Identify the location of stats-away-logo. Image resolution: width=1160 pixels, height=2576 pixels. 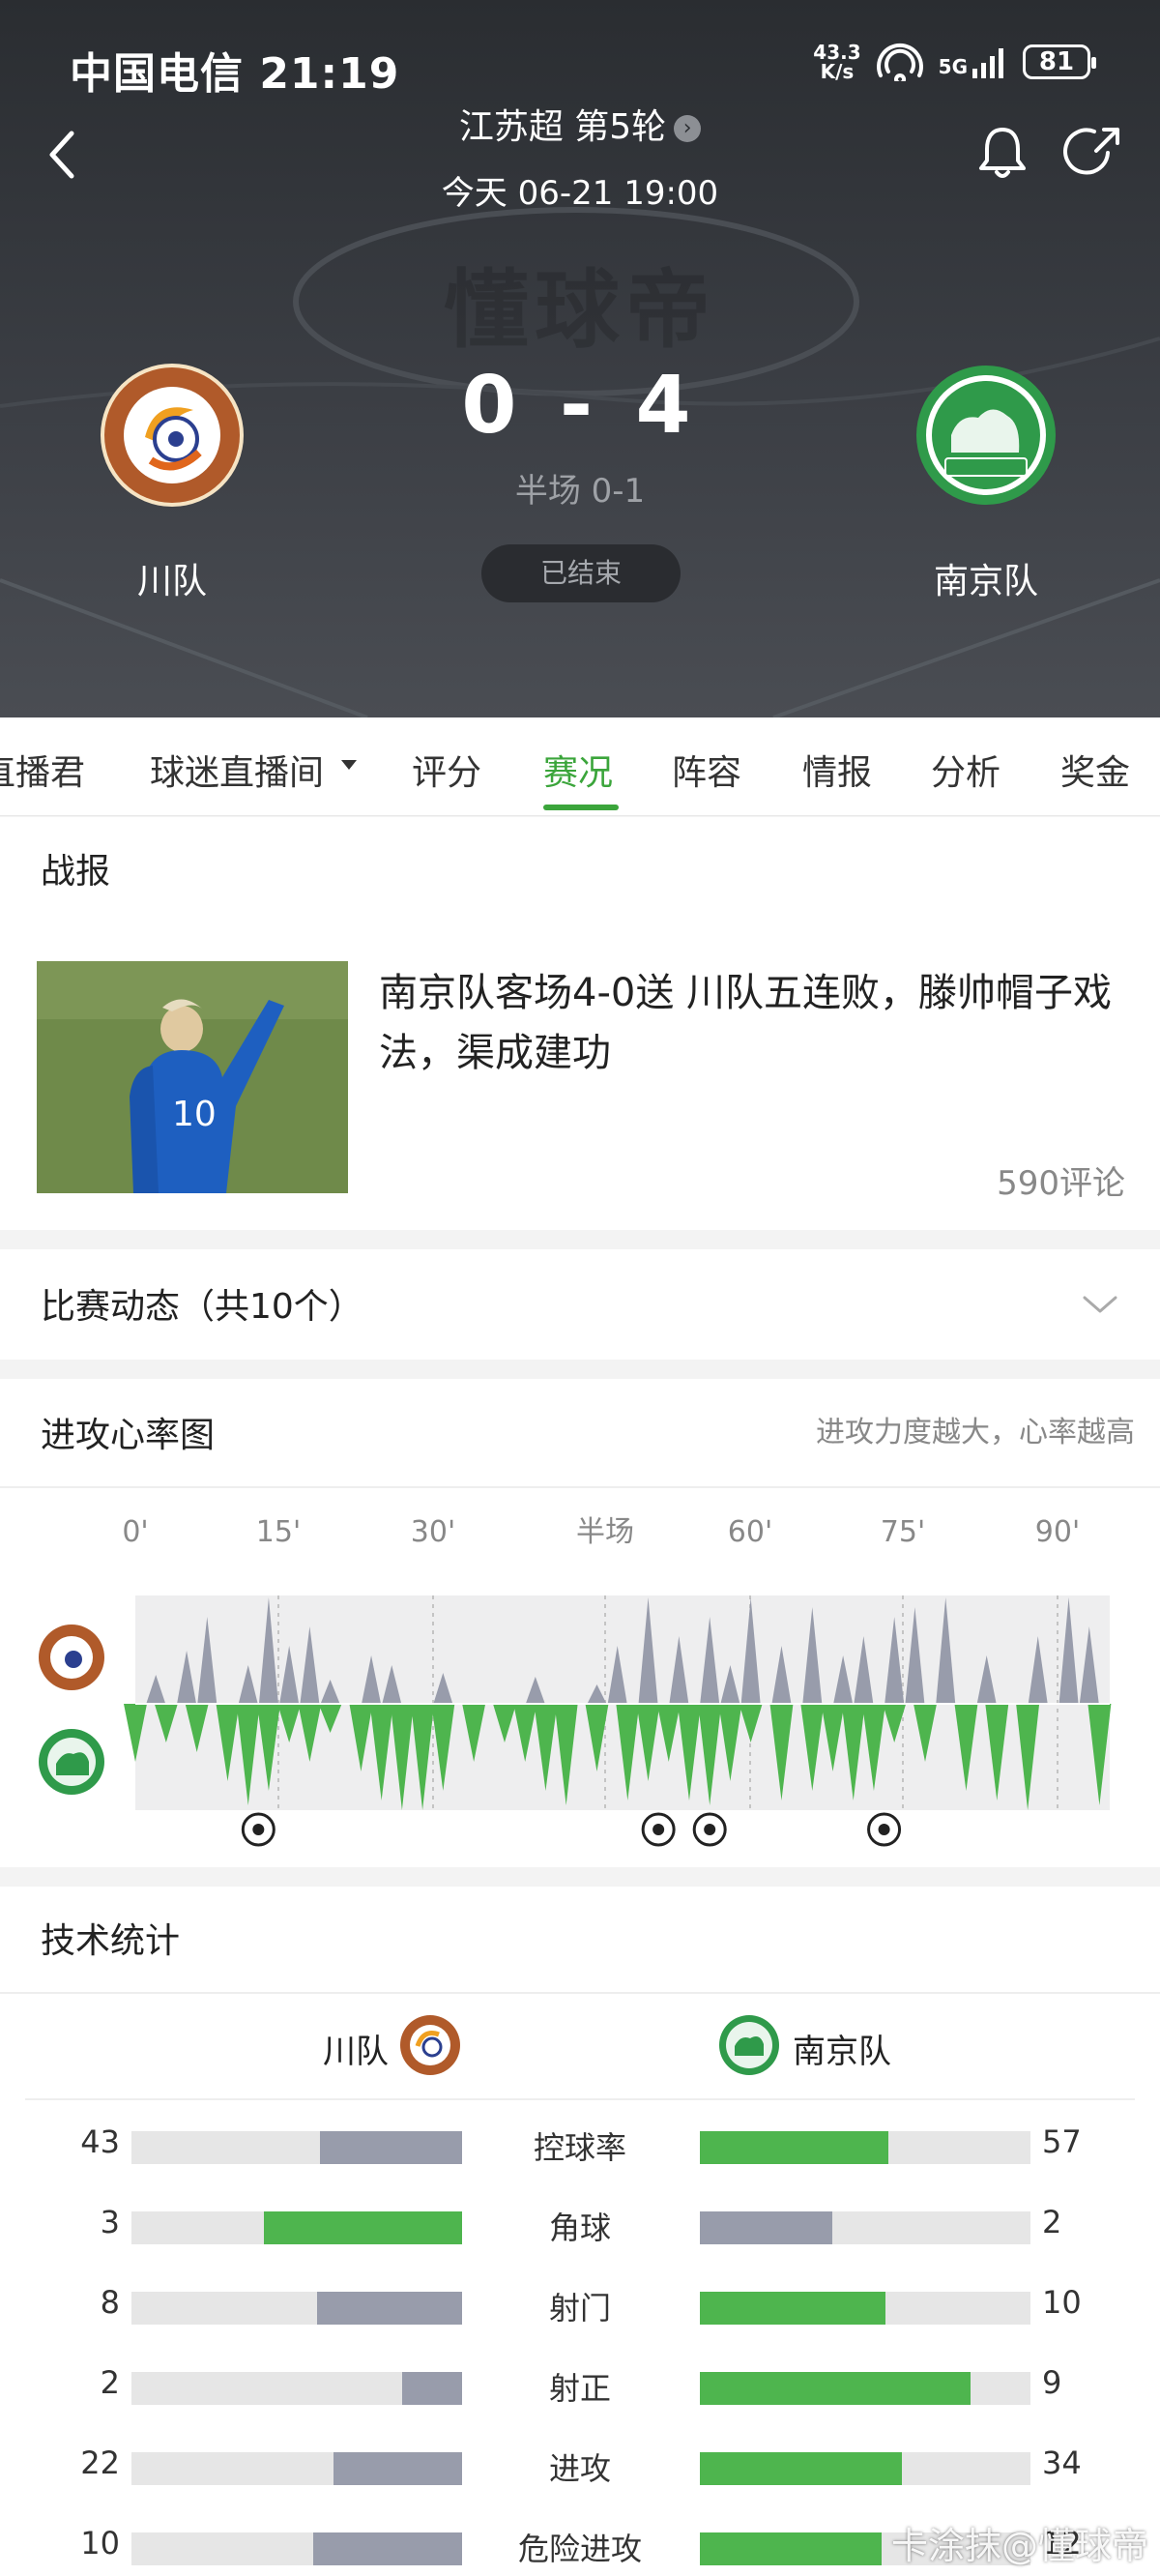
(749, 2045).